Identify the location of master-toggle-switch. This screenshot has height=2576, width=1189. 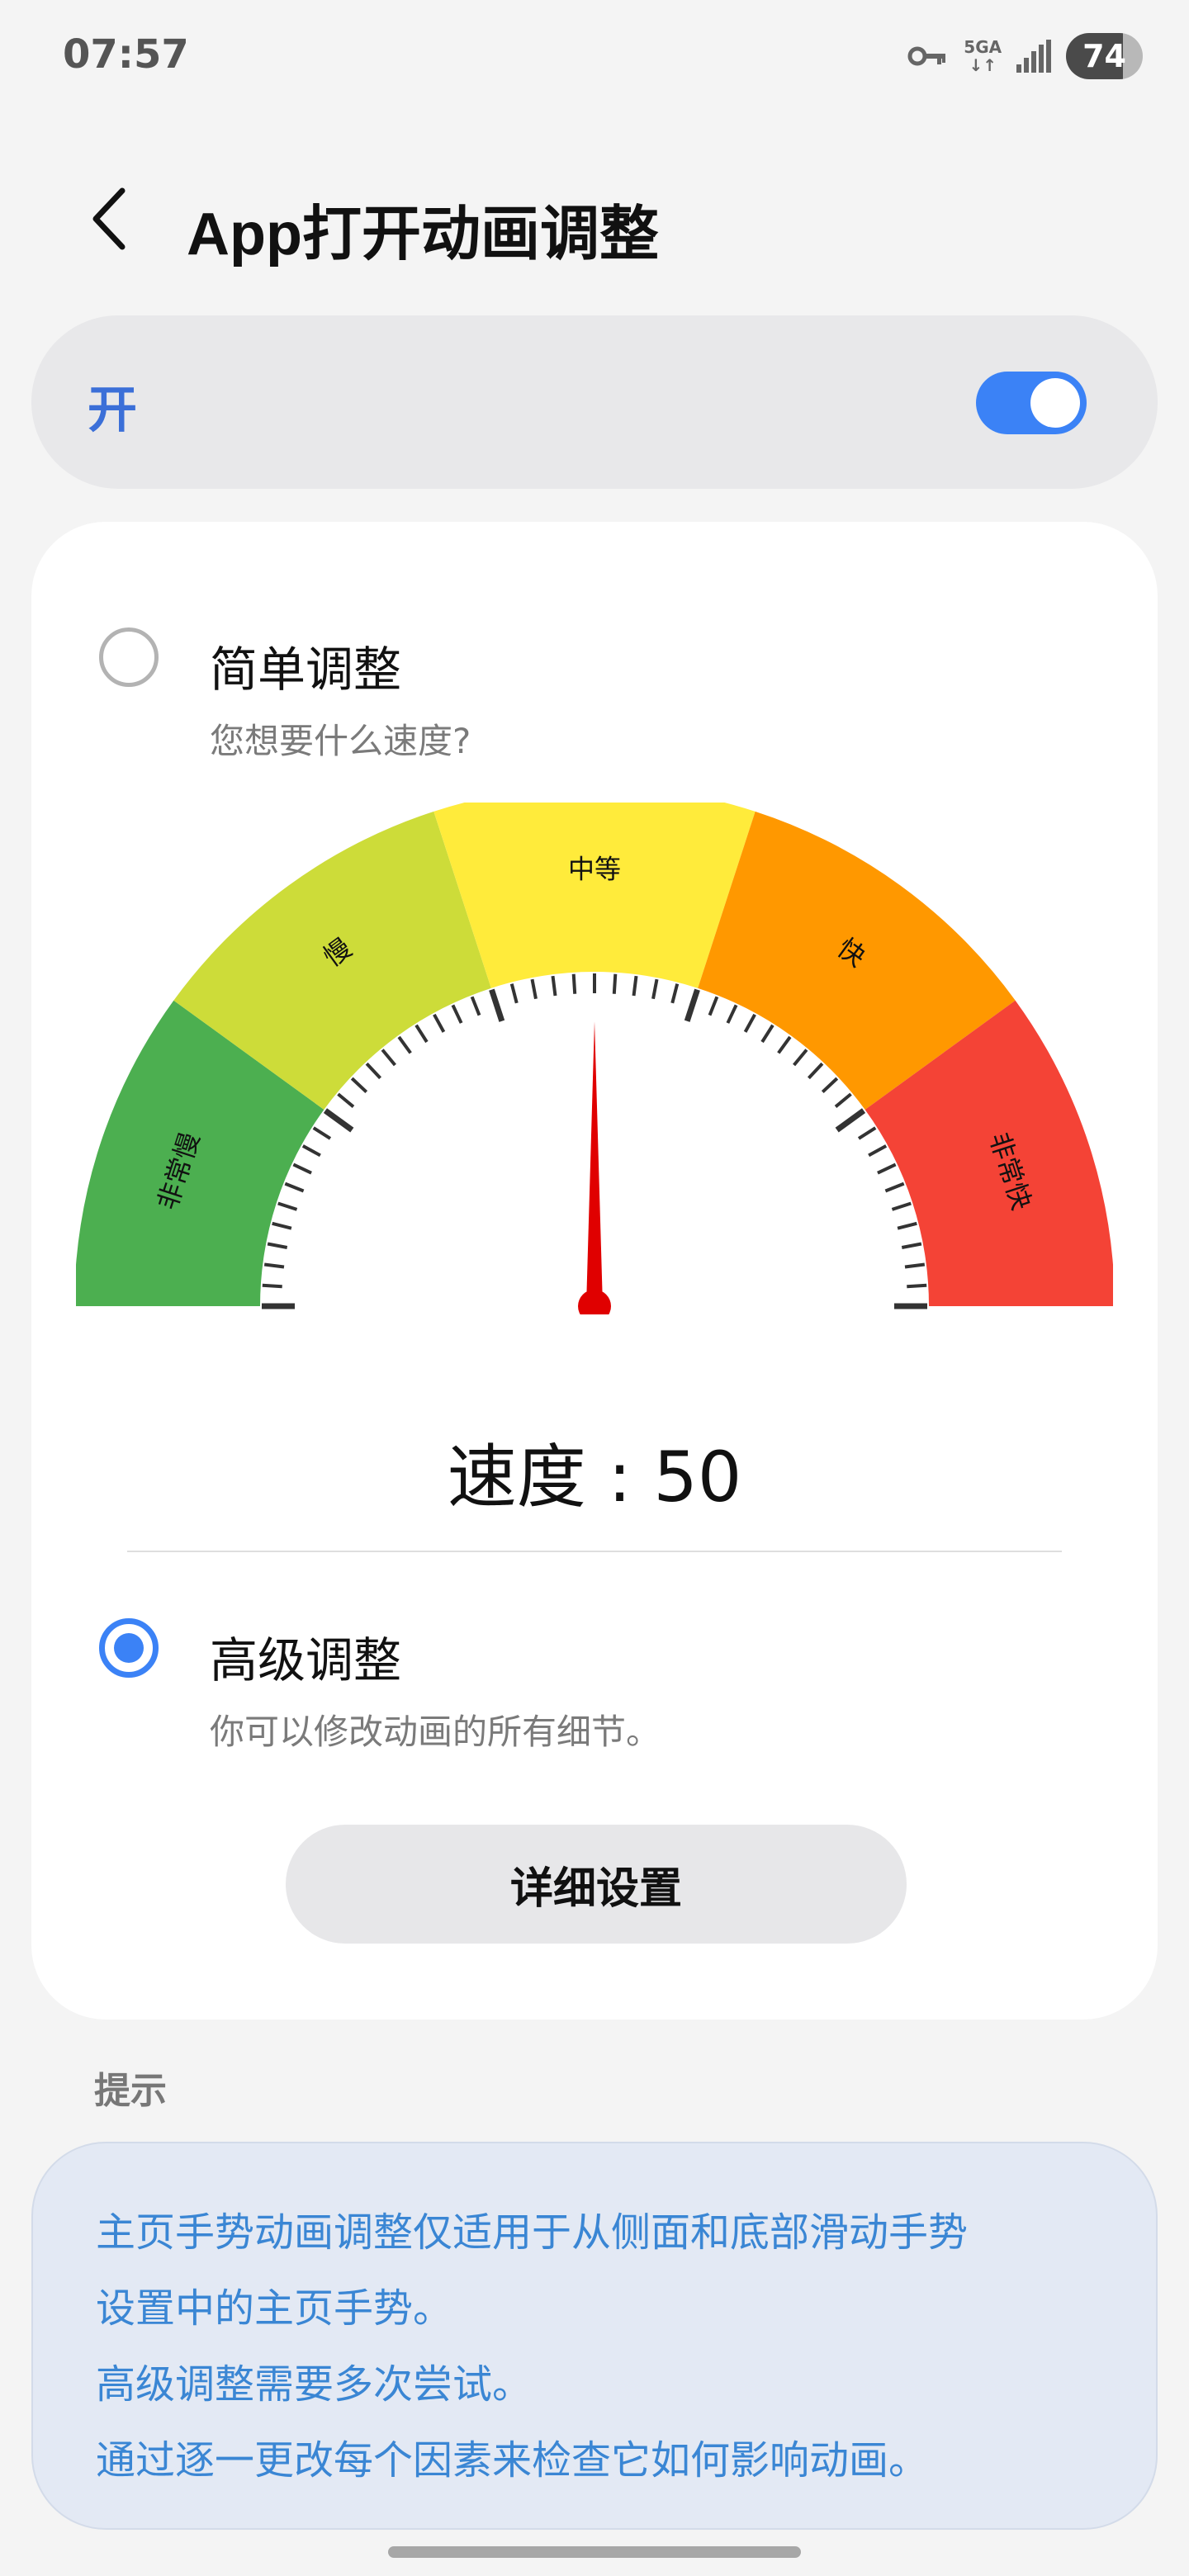
(1031, 403).